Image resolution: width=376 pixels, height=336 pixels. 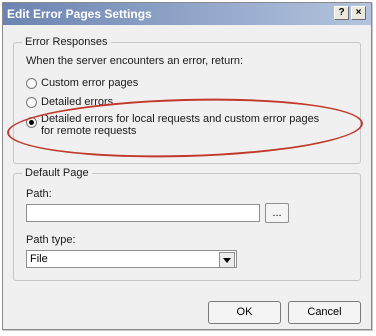 I want to click on title-bar: Edit Error Pages Settings ? ×, so click(x=187, y=14).